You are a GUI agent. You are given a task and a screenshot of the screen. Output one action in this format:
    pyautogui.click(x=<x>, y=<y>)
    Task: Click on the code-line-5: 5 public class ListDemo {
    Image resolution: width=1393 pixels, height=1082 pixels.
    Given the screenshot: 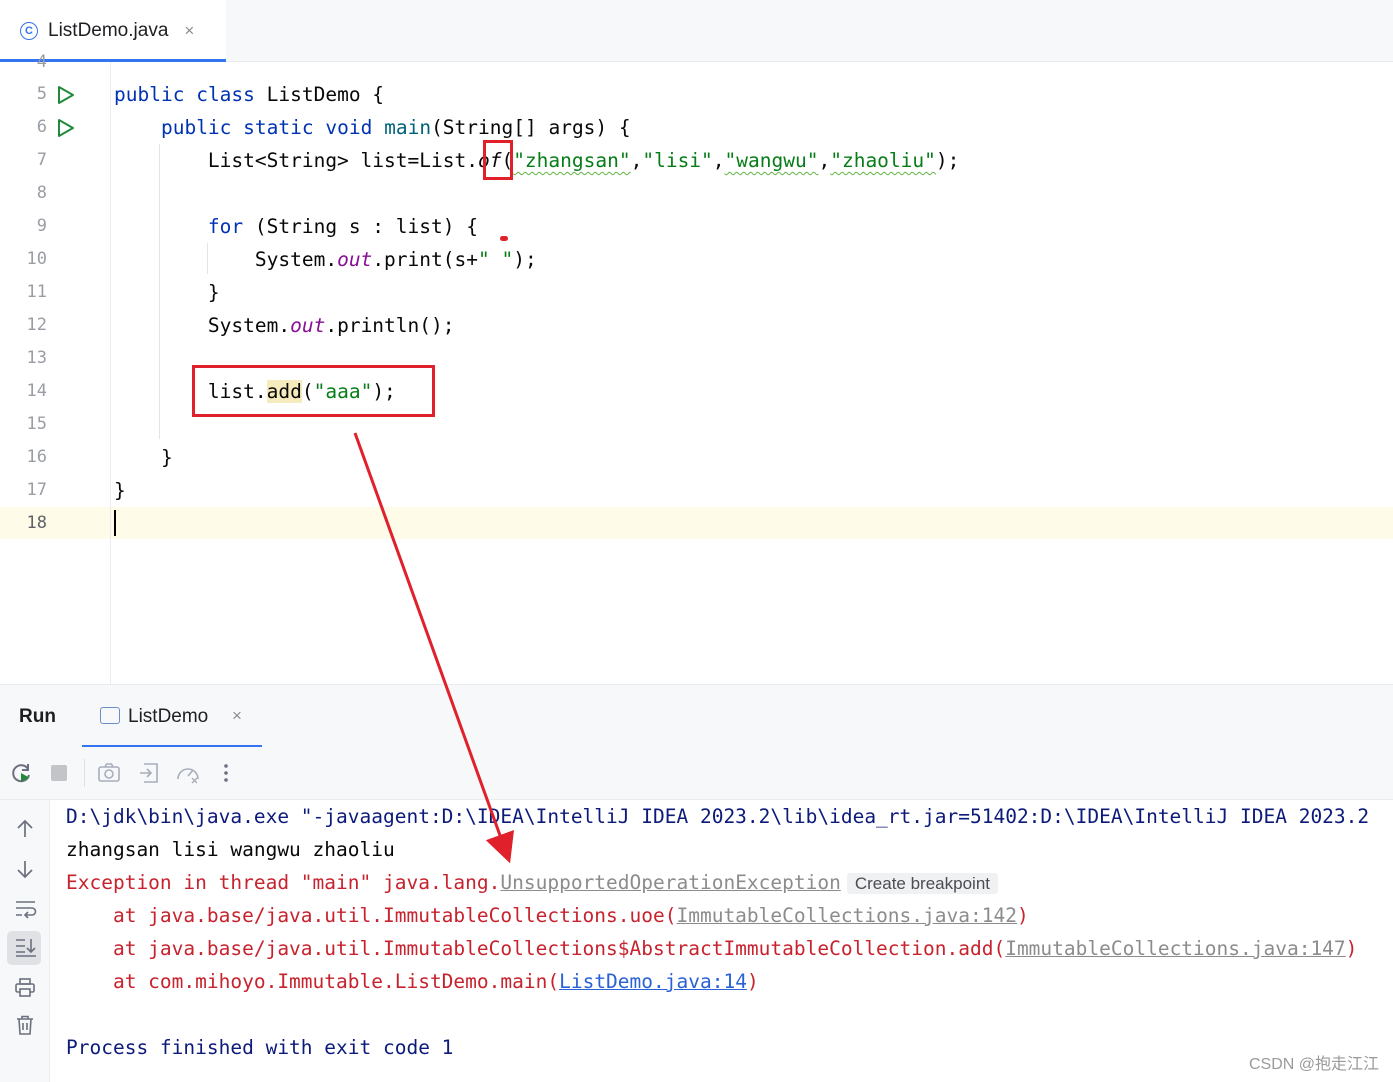 What is the action you would take?
    pyautogui.click(x=696, y=94)
    